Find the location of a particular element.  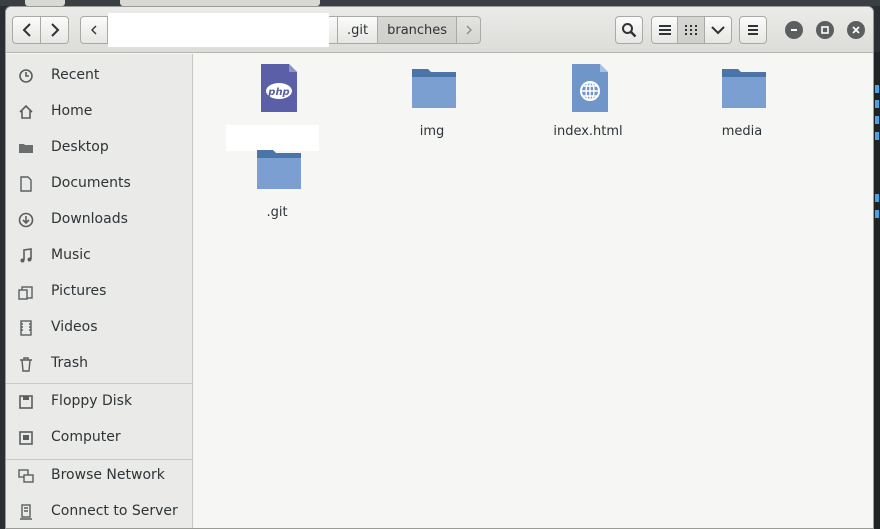

chevron-down-icon is located at coordinates (718, 30).